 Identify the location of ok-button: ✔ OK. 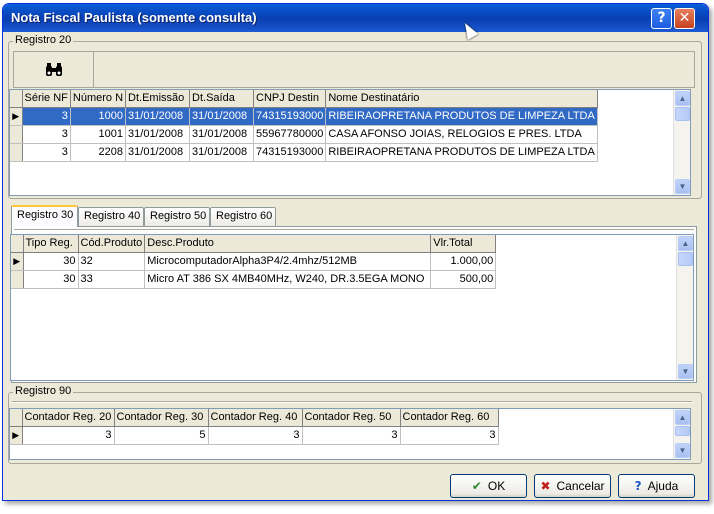
(488, 486).